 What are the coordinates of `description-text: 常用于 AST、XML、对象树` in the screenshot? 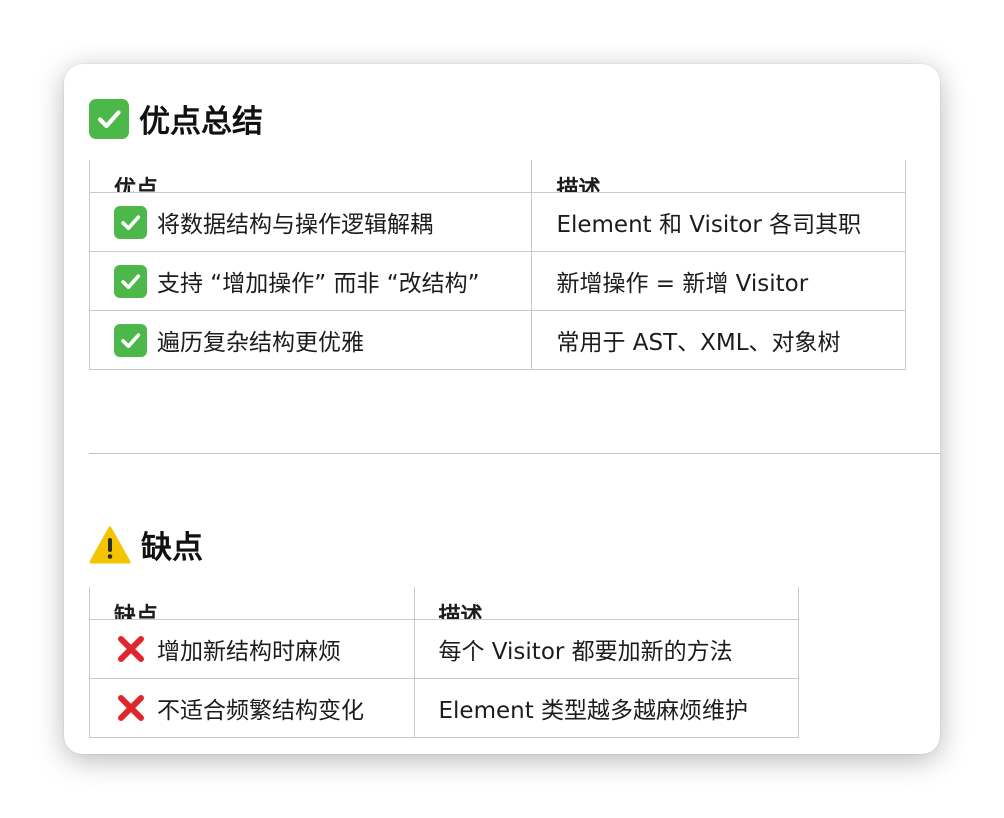 It's located at (718, 340).